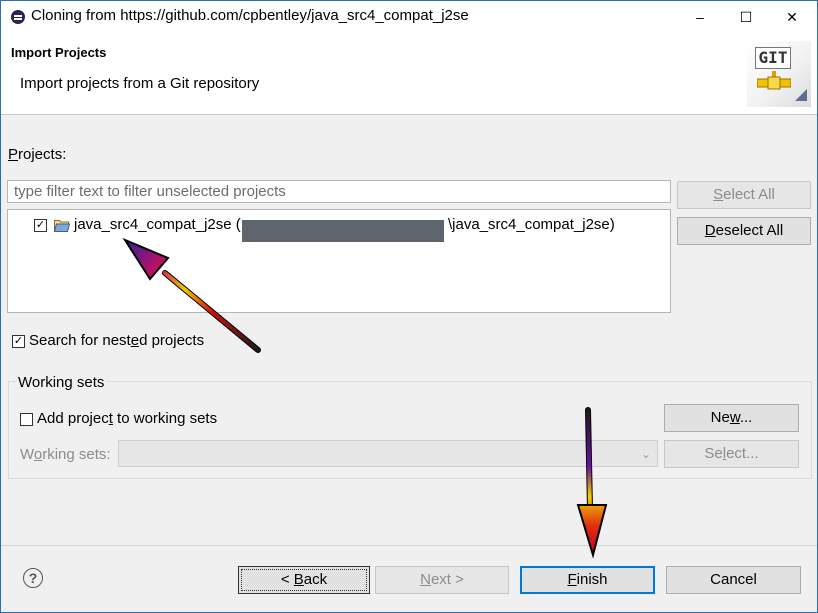 The width and height of the screenshot is (818, 613). Describe the element at coordinates (592, 483) in the screenshot. I see `arrow-to-finish` at that location.